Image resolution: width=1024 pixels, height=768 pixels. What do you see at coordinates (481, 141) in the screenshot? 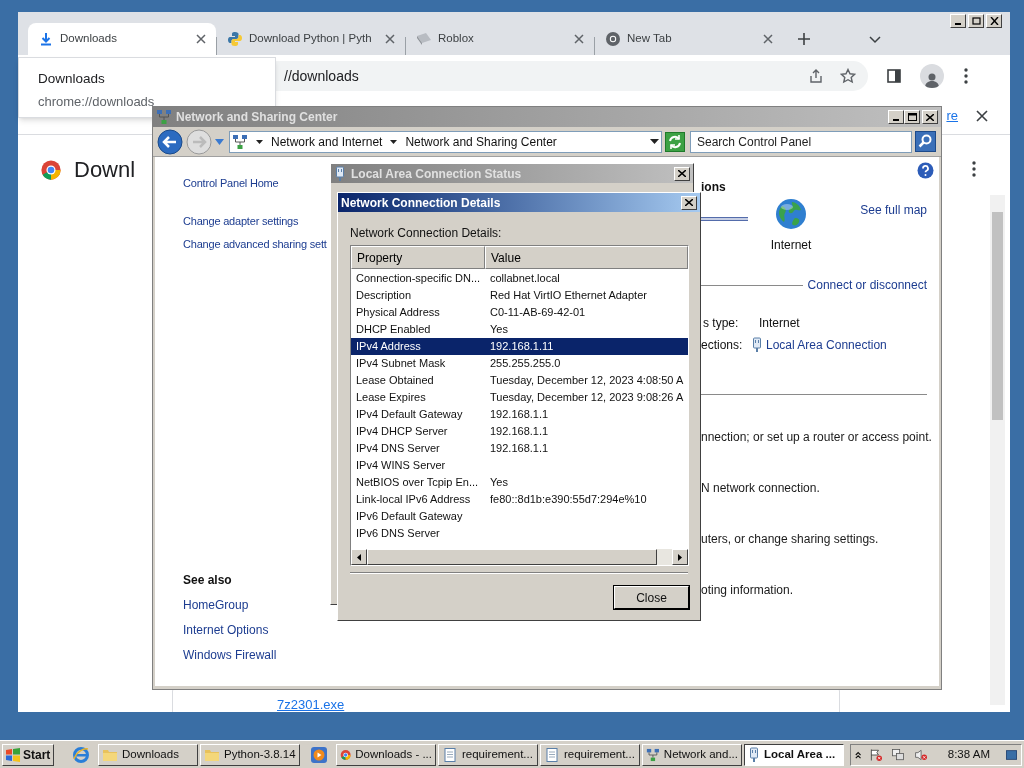
I see `breadcrumb-item: Network and Sharing Center` at bounding box center [481, 141].